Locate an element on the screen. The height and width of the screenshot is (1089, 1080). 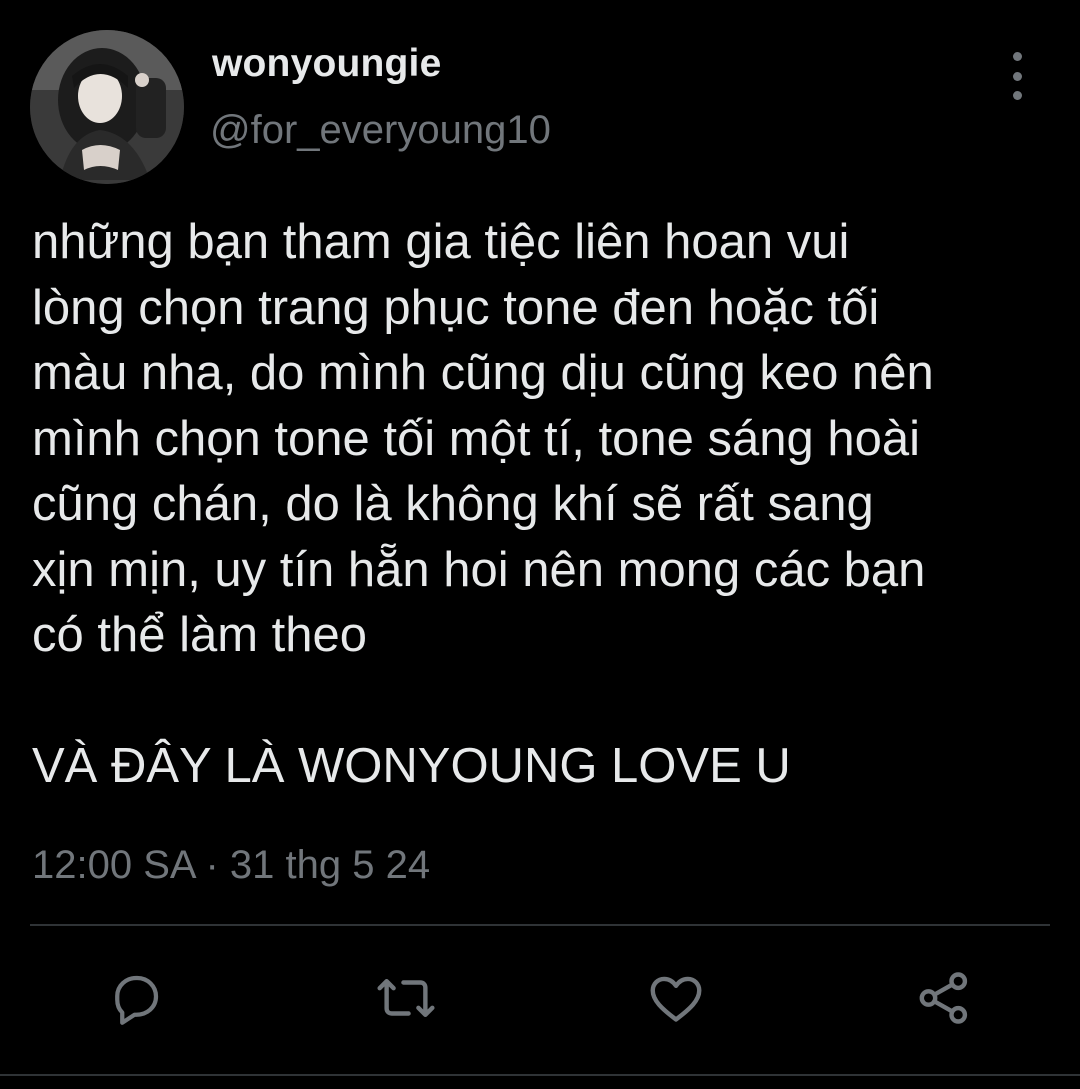
heart-icon is located at coordinates (676, 999).